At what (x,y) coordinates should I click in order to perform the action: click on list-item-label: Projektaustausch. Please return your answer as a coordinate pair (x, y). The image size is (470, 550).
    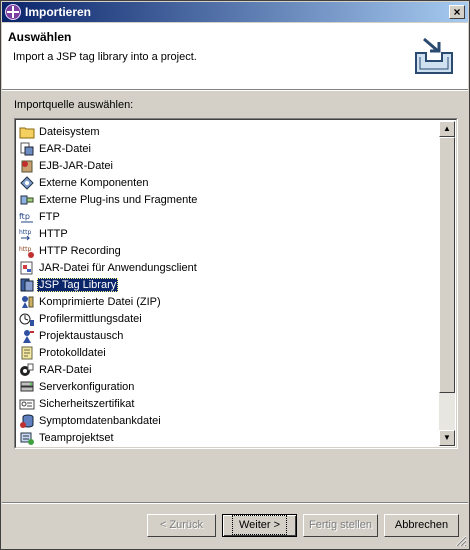
    Looking at the image, I should click on (81, 335).